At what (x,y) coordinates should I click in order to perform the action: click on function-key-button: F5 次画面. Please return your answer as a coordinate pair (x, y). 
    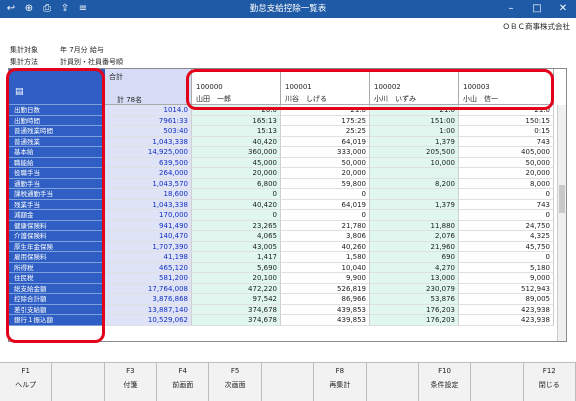
    Looking at the image, I should click on (235, 382).